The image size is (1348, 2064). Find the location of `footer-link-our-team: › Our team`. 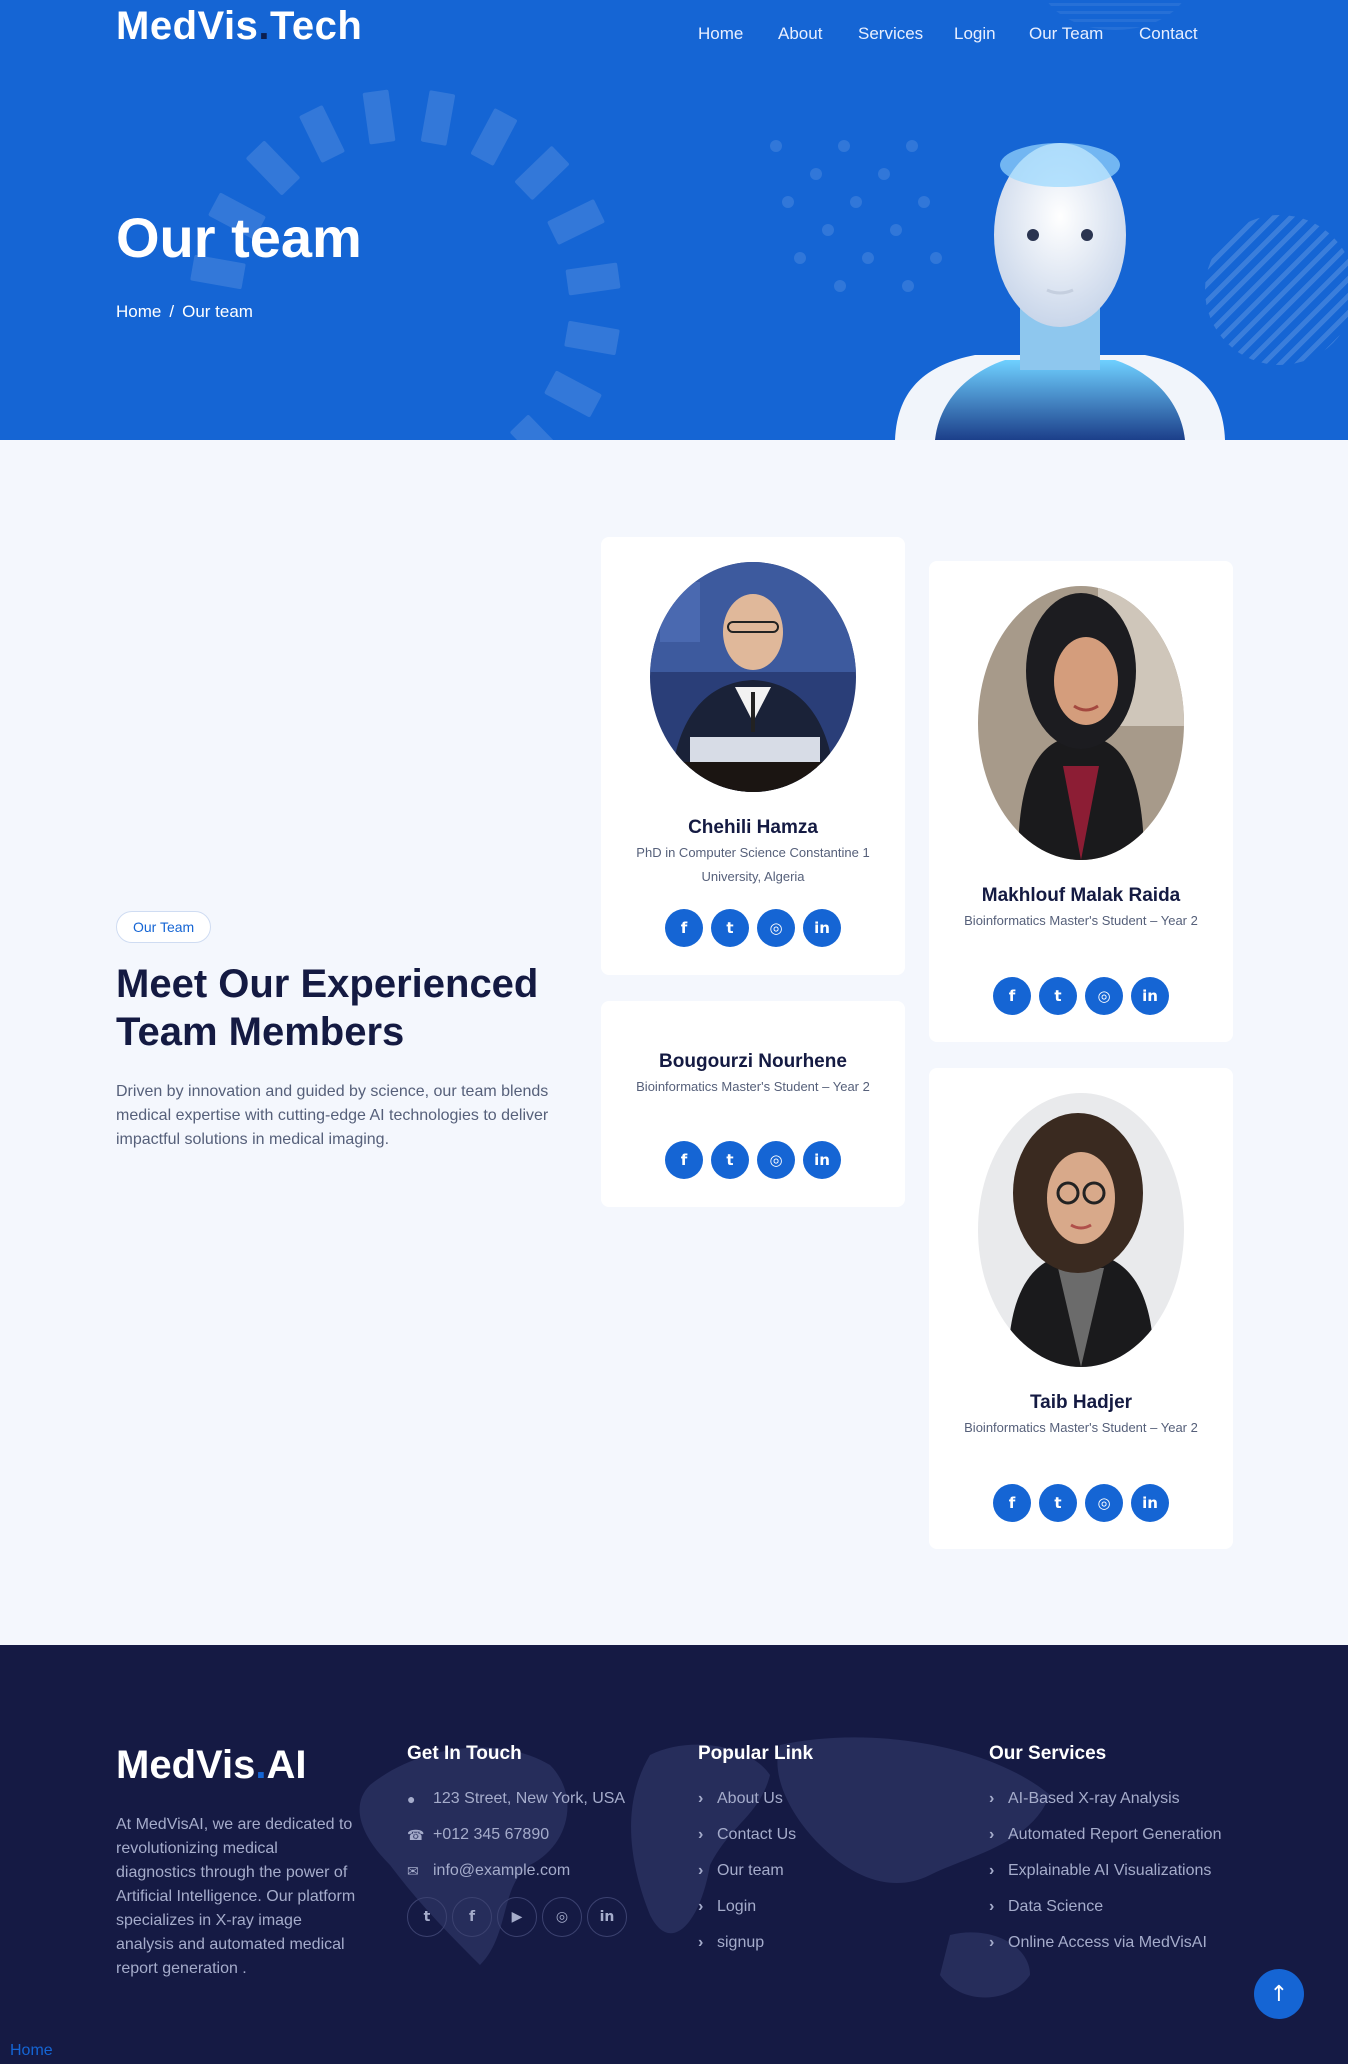

footer-link-our-team: › Our team is located at coordinates (828, 1871).